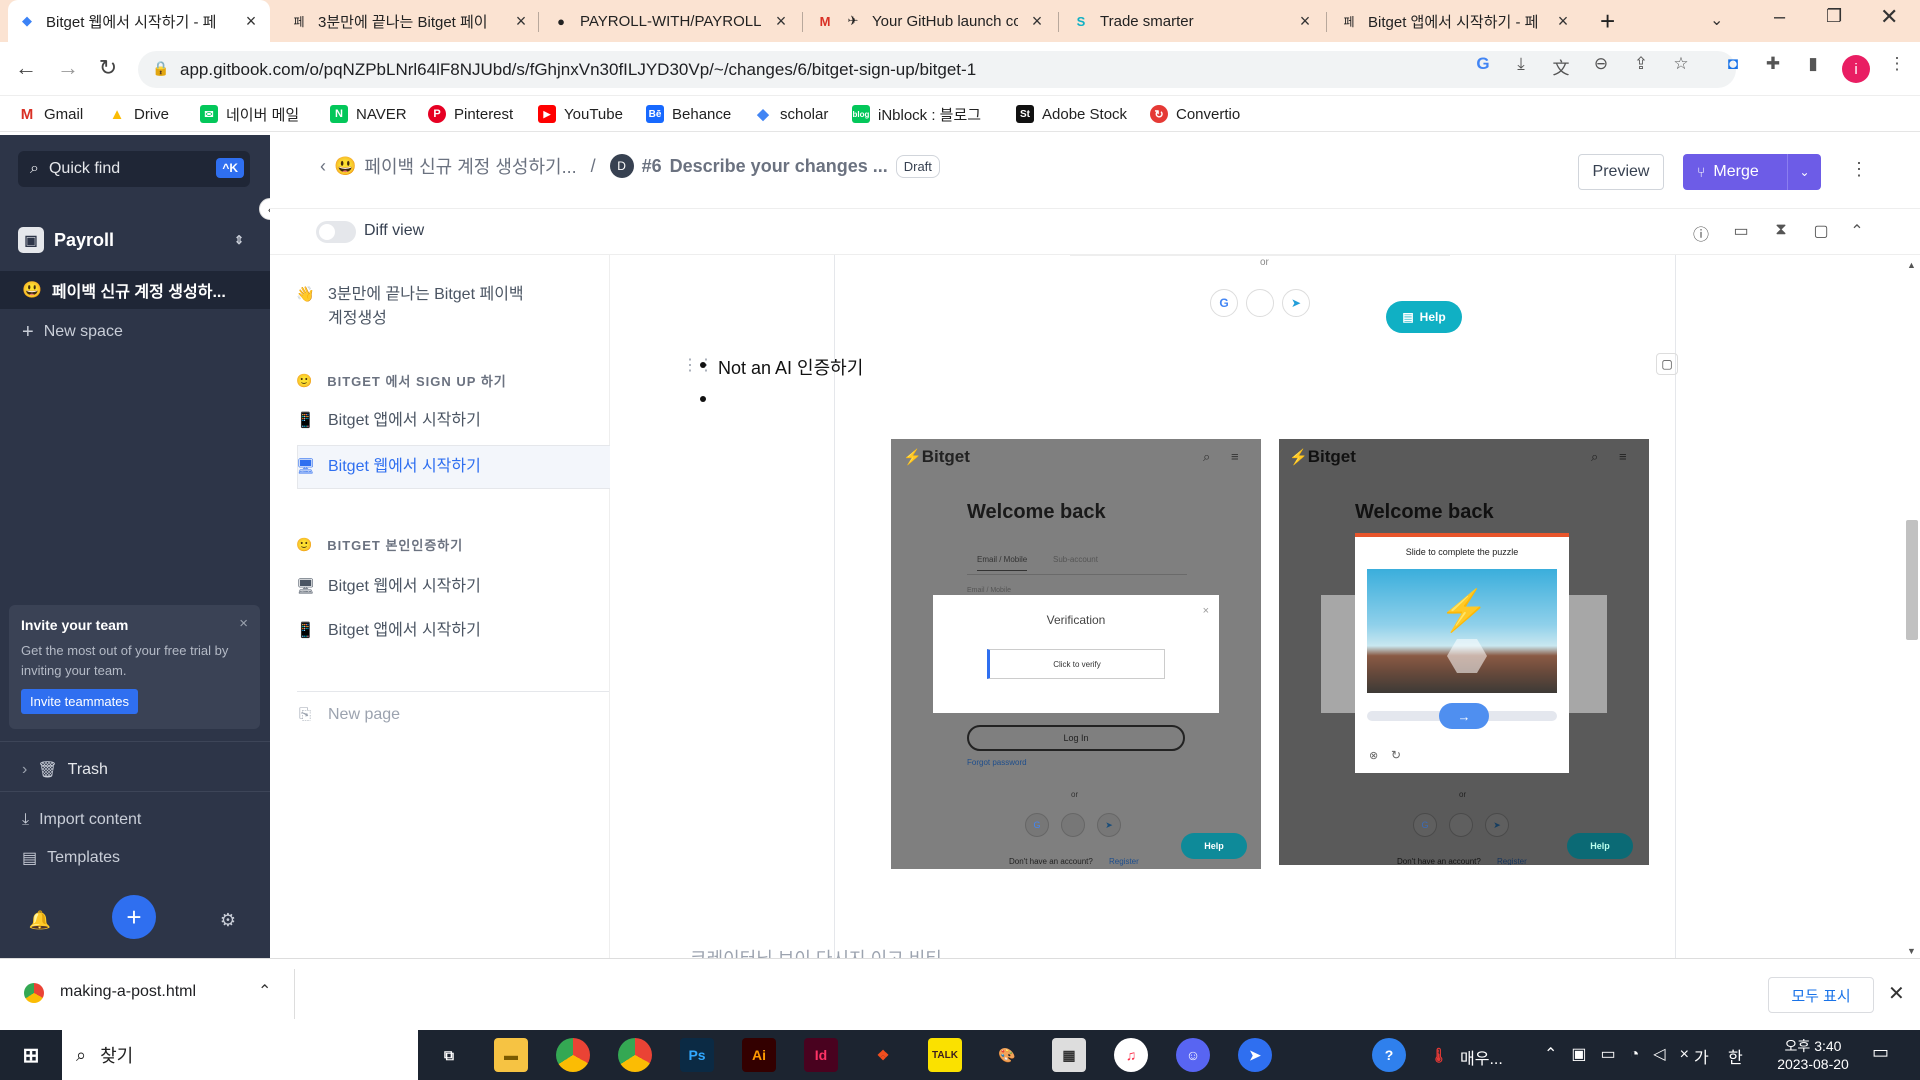  What do you see at coordinates (135, 858) in the screenshot?
I see `templates-button: ▤ Templates` at bounding box center [135, 858].